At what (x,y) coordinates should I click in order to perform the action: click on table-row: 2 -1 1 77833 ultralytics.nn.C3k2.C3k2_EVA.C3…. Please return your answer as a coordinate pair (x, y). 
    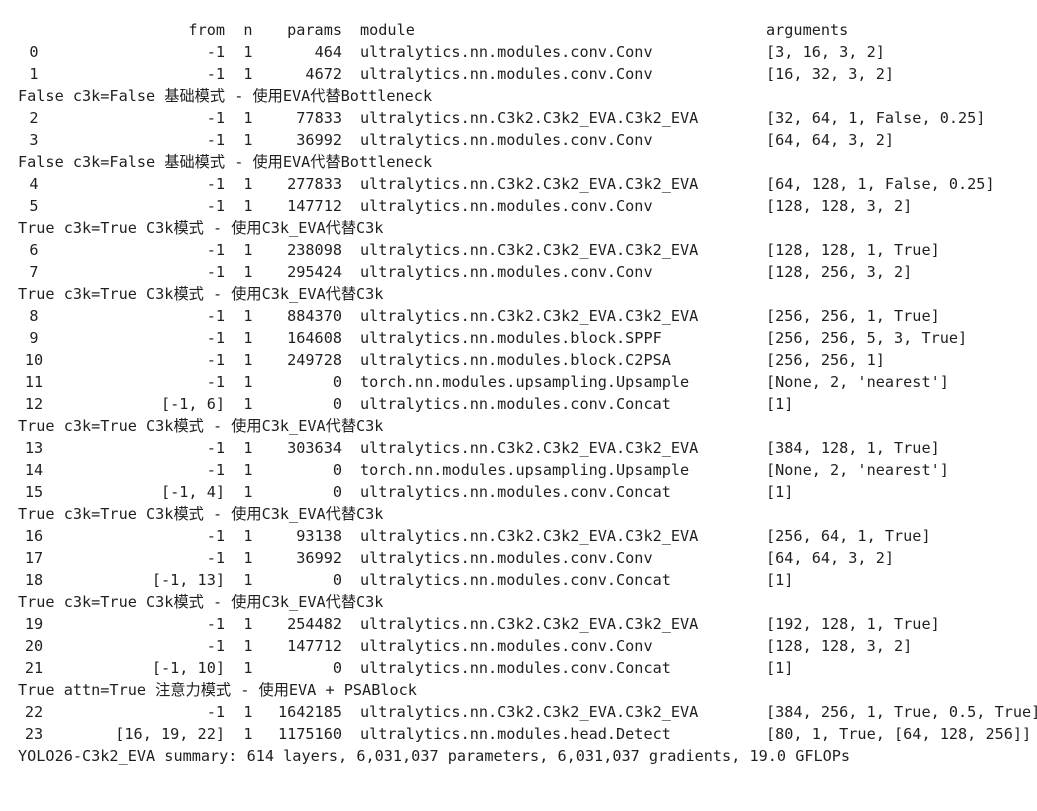
    Looking at the image, I should click on (518, 118).